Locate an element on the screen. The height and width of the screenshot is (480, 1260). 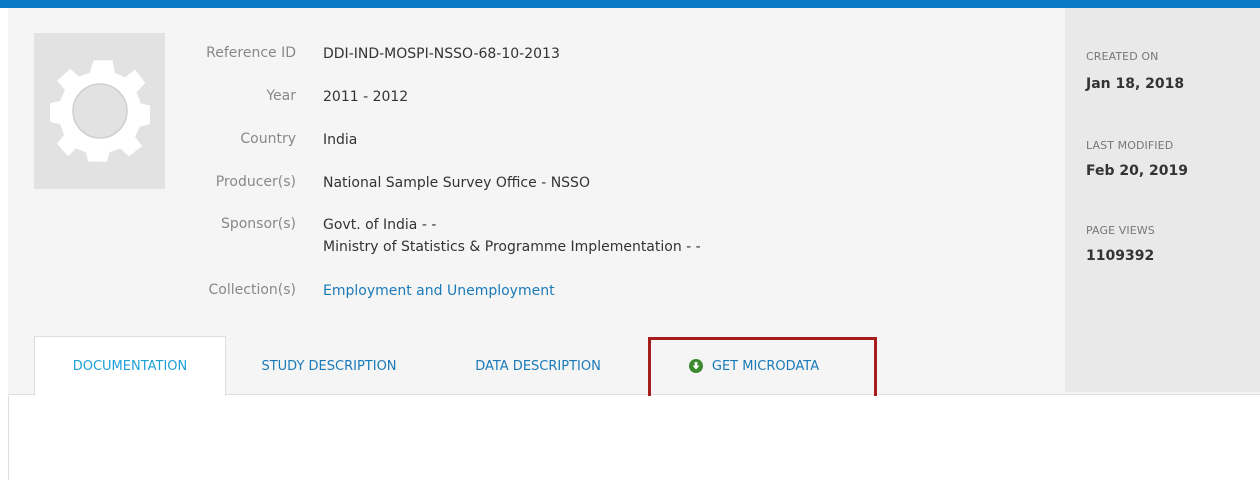
field-label: Country is located at coordinates (268, 139).